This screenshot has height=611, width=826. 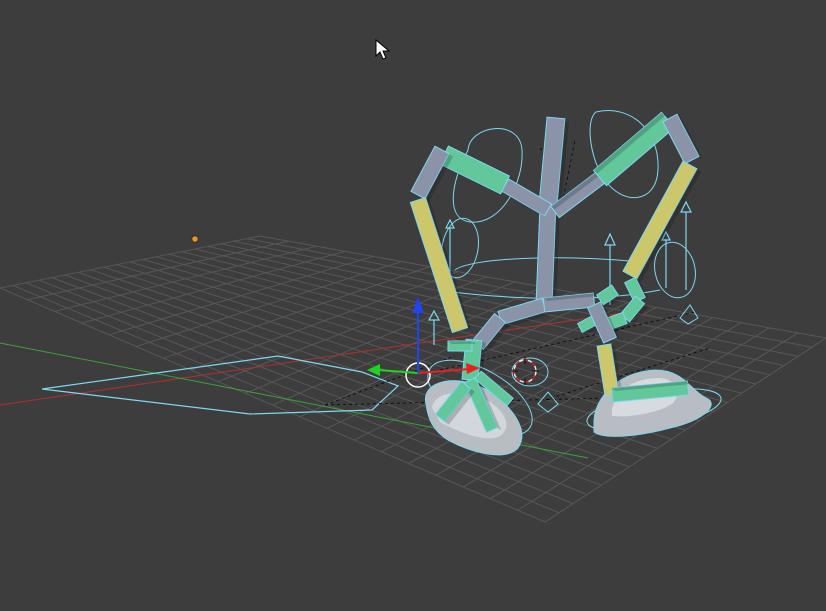 I want to click on lamp-object-icon, so click(x=195, y=239).